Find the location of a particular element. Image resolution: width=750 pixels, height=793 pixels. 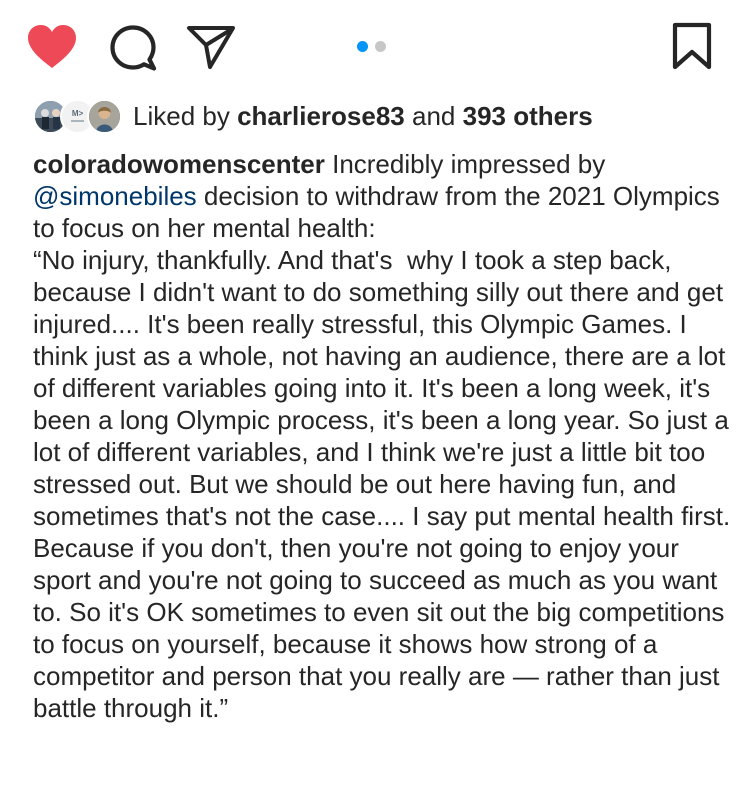

post-action-bar is located at coordinates (375, 47).